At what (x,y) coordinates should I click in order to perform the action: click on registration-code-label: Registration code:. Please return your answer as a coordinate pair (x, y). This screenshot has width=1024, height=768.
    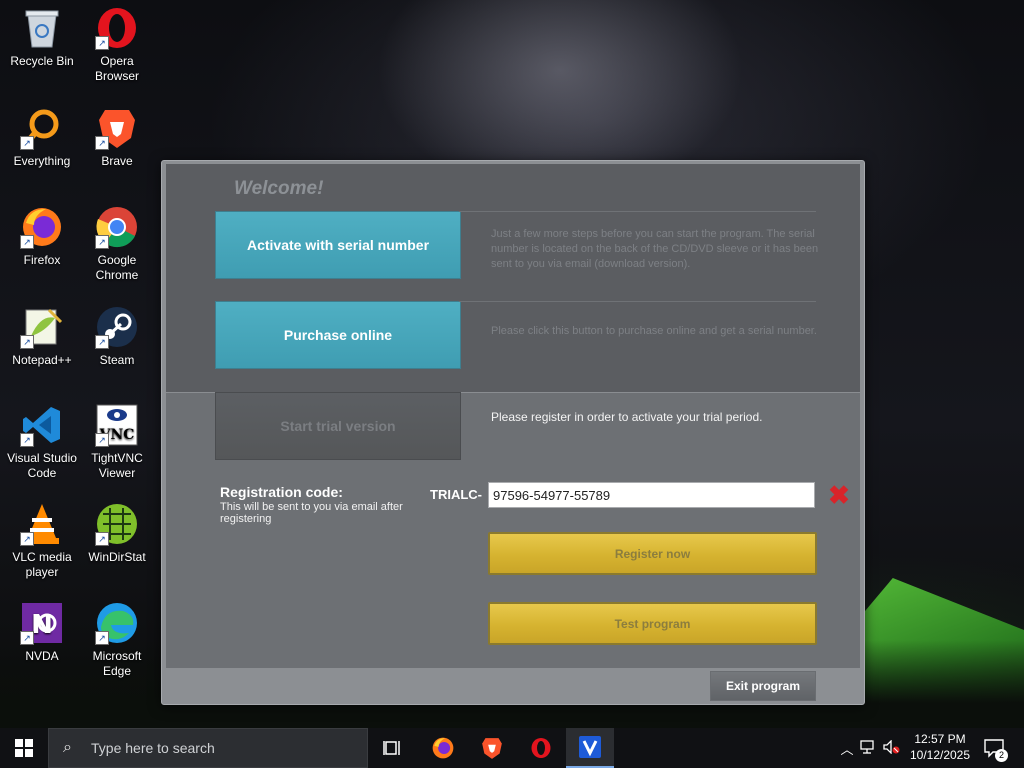
    Looking at the image, I should click on (281, 492).